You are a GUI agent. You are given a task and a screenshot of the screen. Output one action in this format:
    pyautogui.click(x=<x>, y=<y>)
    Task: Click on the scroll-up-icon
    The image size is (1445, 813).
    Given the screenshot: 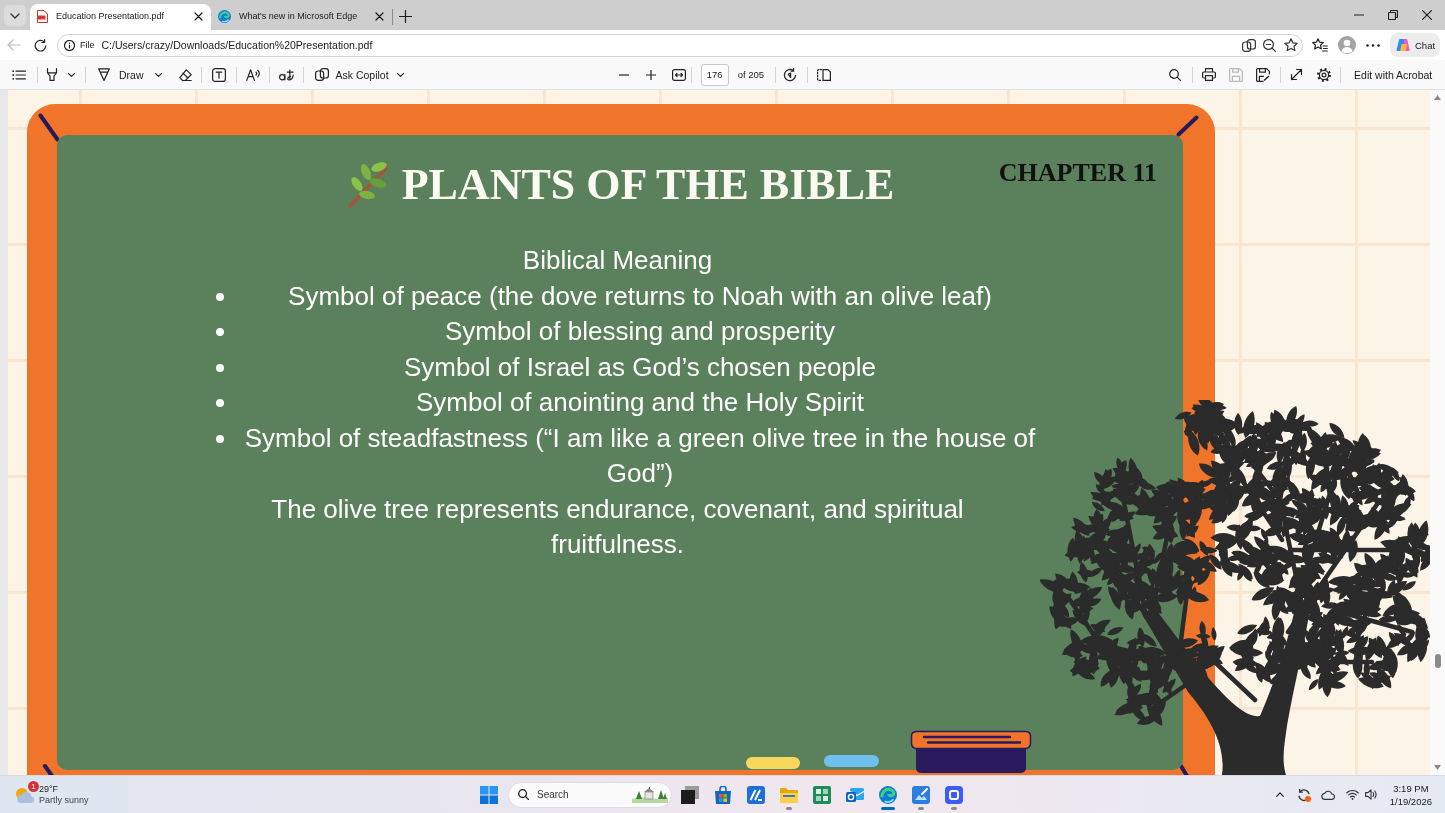 What is the action you would take?
    pyautogui.click(x=1437, y=97)
    